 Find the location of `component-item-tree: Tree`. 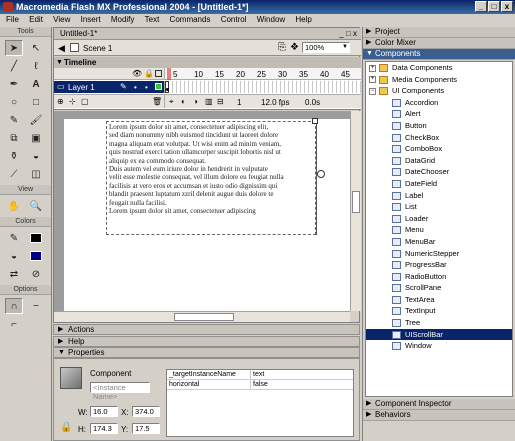

component-item-tree: Tree is located at coordinates (439, 323).